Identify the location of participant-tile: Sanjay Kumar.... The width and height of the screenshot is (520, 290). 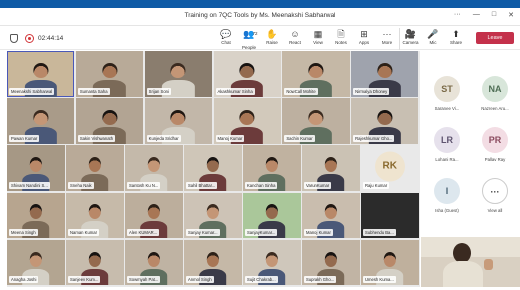
(213, 215).